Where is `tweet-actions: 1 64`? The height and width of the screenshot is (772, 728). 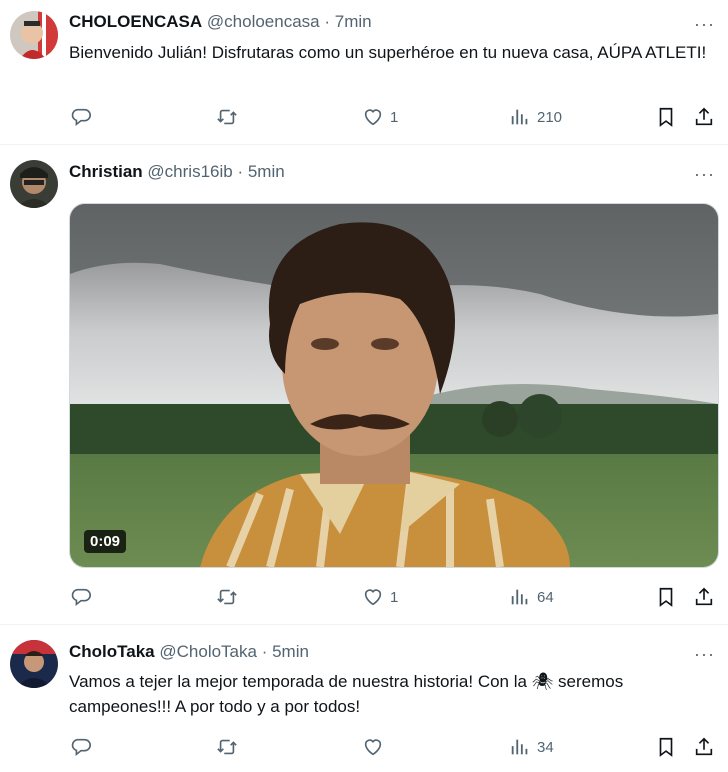 tweet-actions: 1 64 is located at coordinates (364, 597).